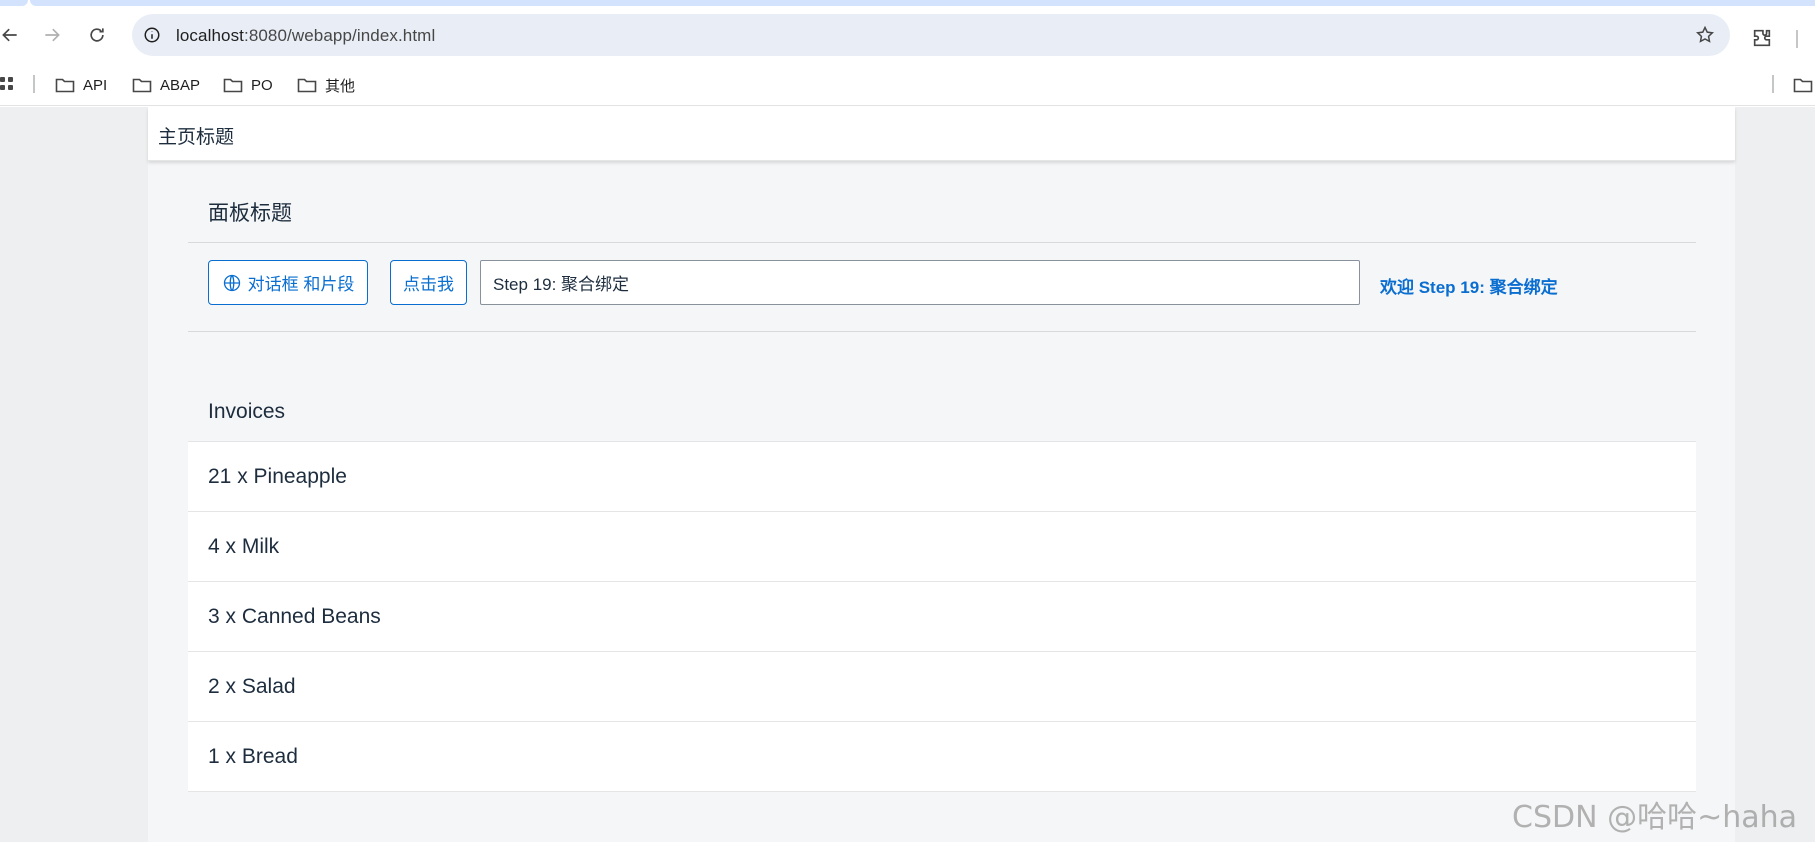 The height and width of the screenshot is (842, 1815). Describe the element at coordinates (210, 35) in the screenshot. I see `url-host: localhost` at that location.